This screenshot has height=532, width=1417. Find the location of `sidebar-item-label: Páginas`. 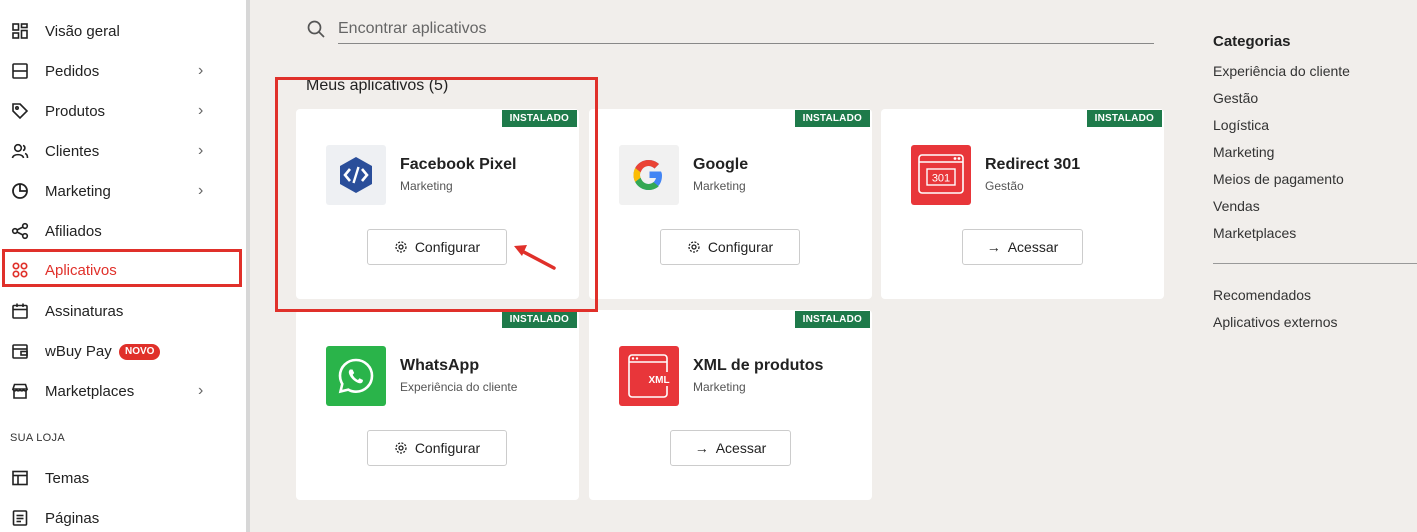

sidebar-item-label: Páginas is located at coordinates (72, 518).